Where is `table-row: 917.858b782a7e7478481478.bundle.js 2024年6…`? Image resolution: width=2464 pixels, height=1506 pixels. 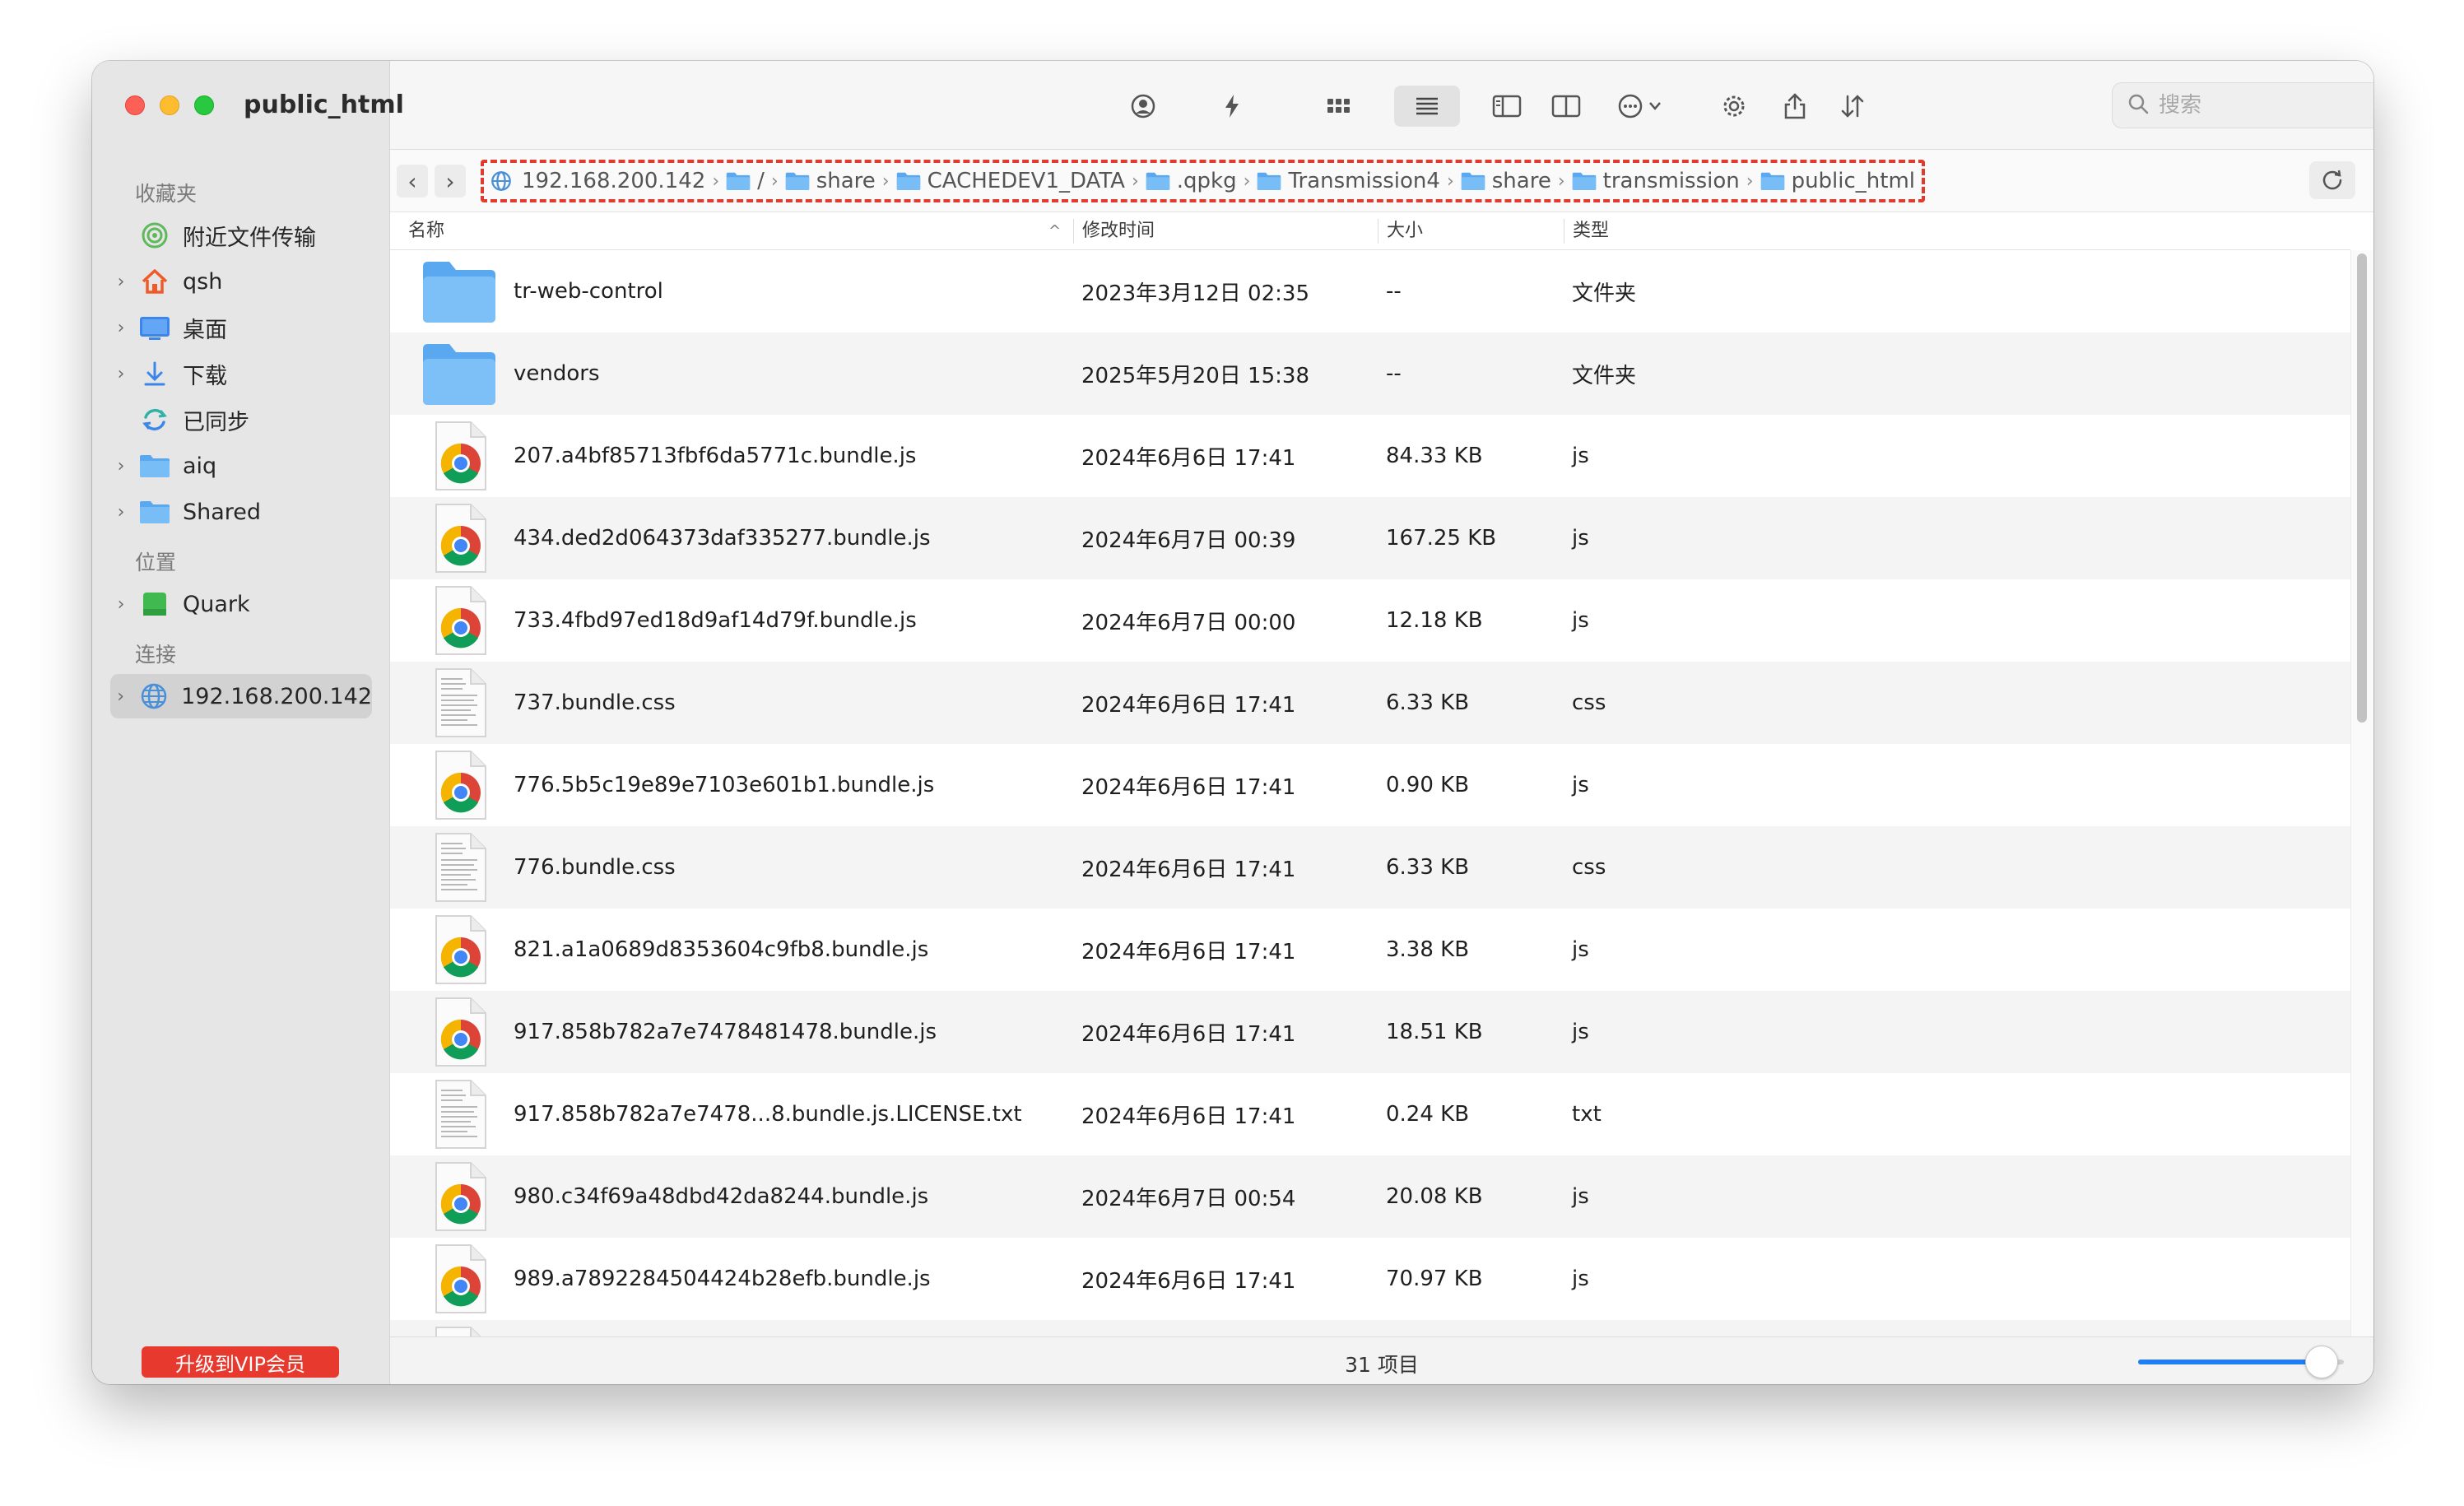 table-row: 917.858b782a7e7478481478.bundle.js 2024年6… is located at coordinates (1370, 1032).